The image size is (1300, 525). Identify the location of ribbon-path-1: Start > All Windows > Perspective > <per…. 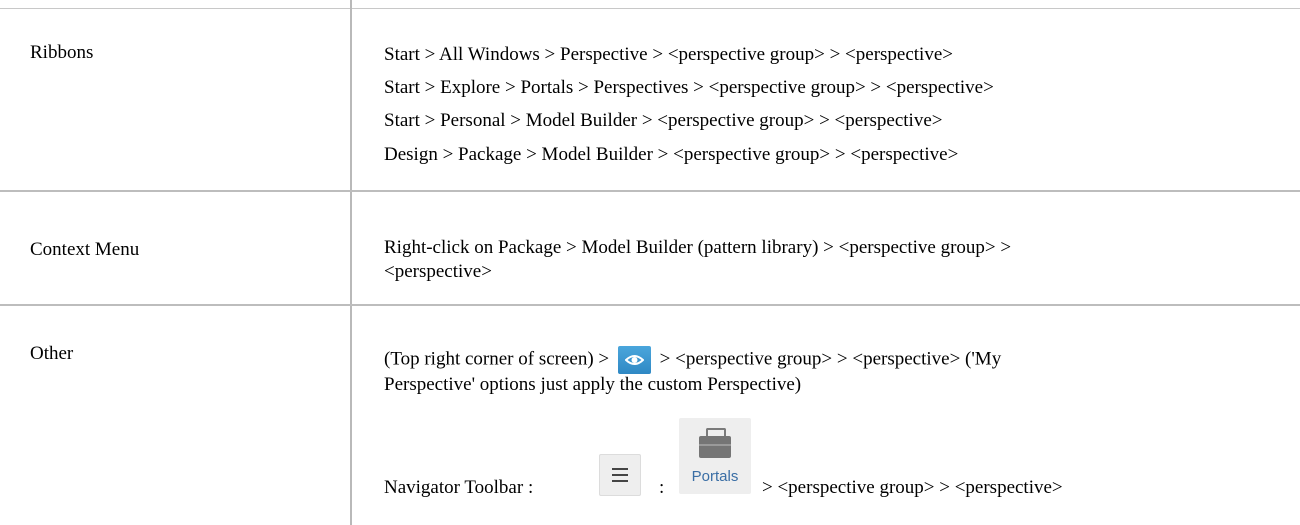
(668, 54).